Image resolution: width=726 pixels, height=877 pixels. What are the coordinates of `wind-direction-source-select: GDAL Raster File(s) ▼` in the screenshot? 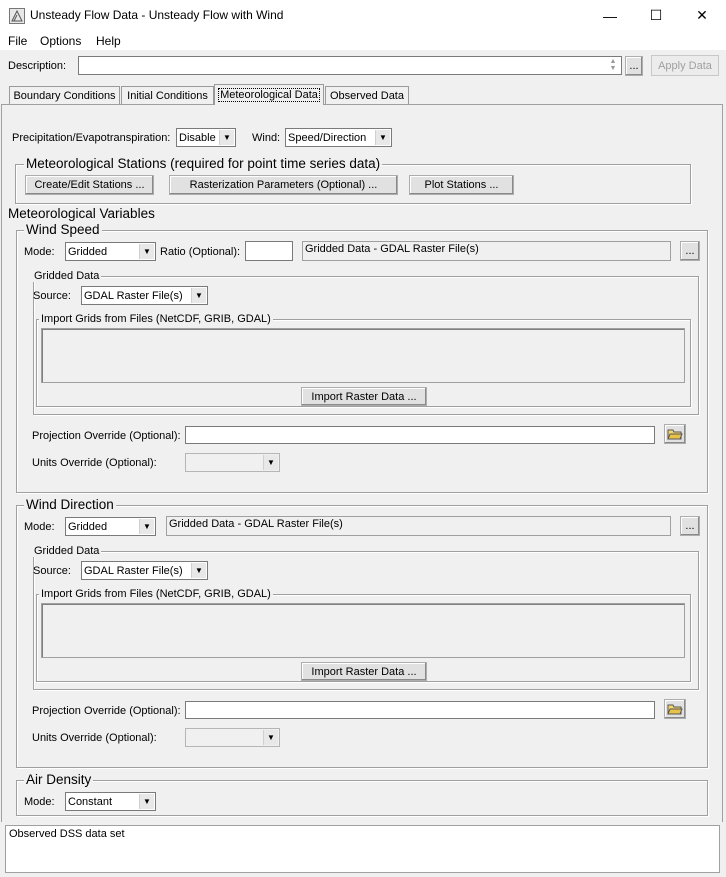 It's located at (144, 570).